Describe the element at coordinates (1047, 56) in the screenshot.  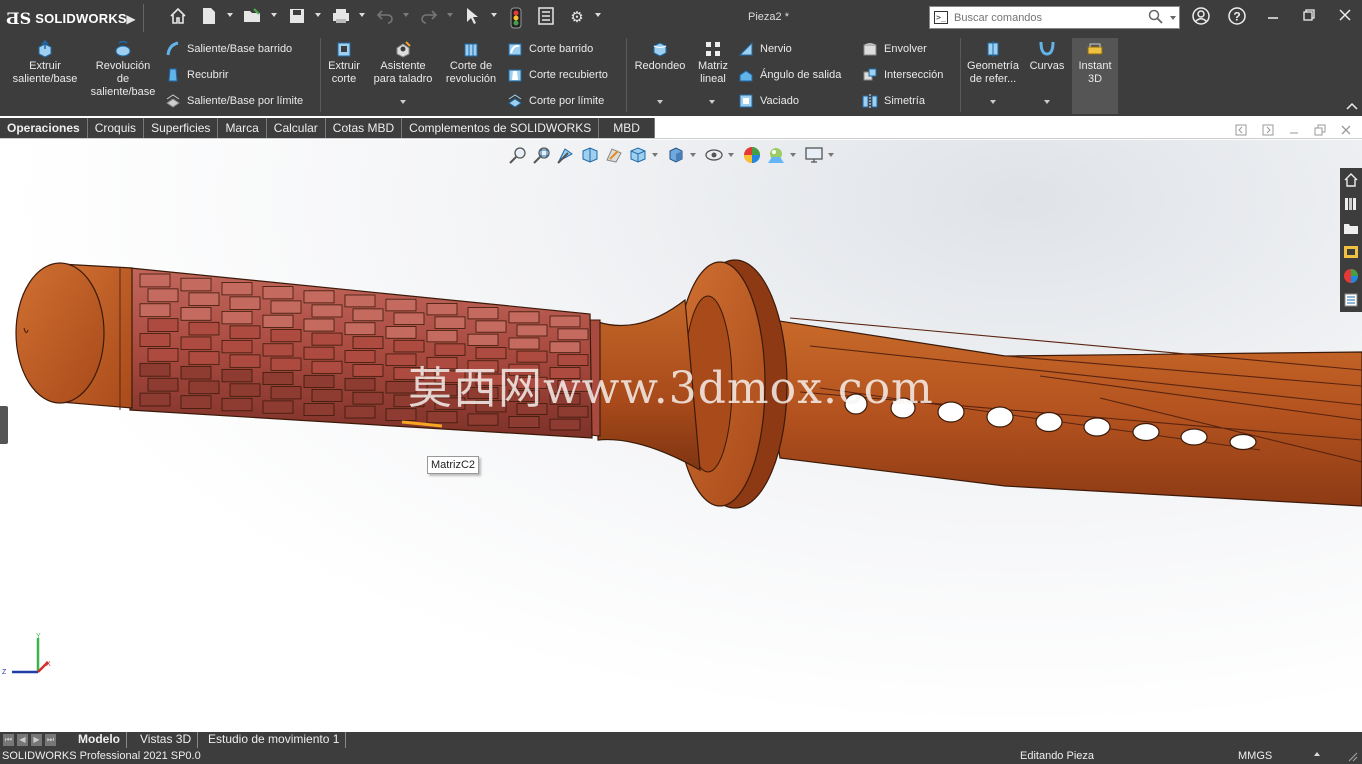
I see `curvas-button: Curvas` at that location.